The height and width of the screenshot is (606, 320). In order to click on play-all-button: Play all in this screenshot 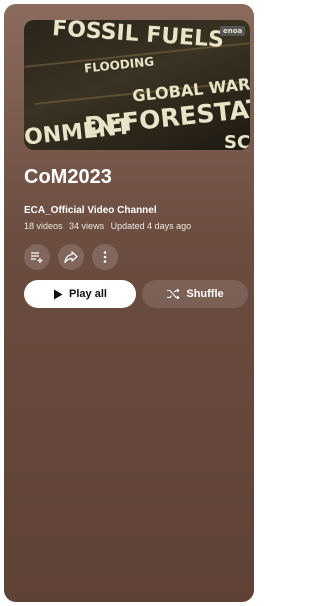, I will do `click(80, 294)`.